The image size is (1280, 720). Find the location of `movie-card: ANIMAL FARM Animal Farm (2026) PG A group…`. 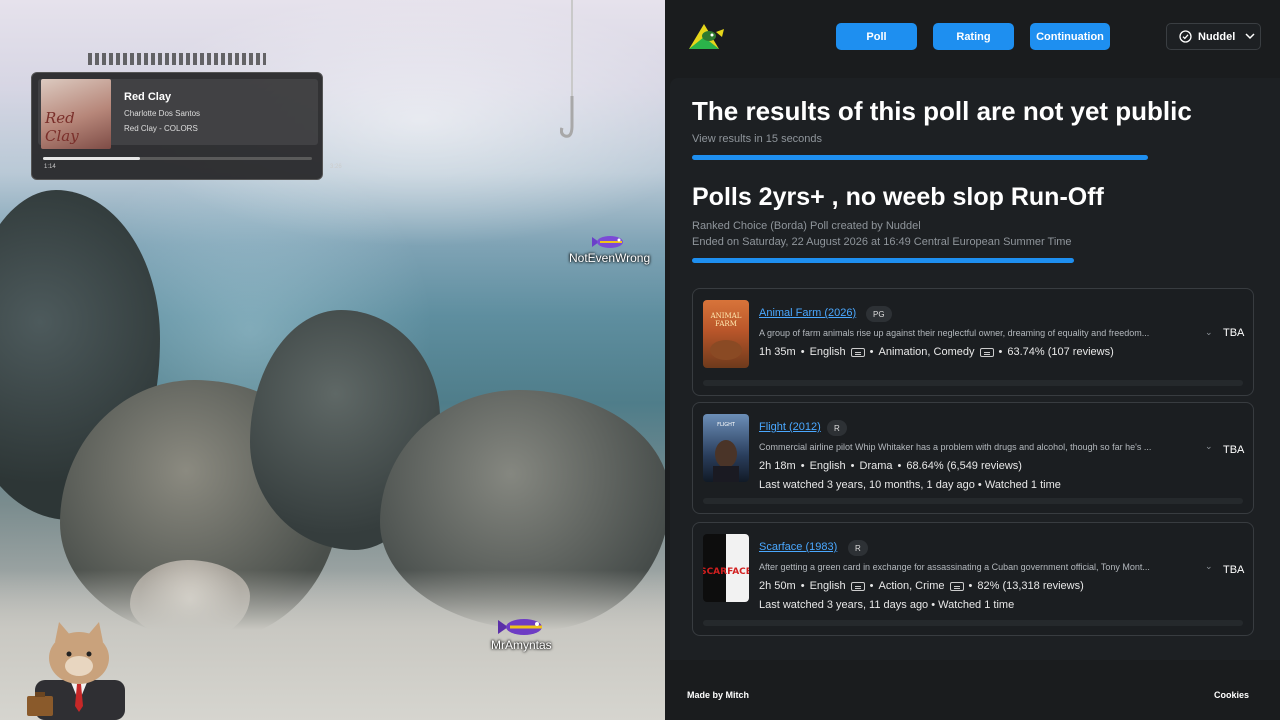

movie-card: ANIMAL FARM Animal Farm (2026) PG A group… is located at coordinates (973, 342).